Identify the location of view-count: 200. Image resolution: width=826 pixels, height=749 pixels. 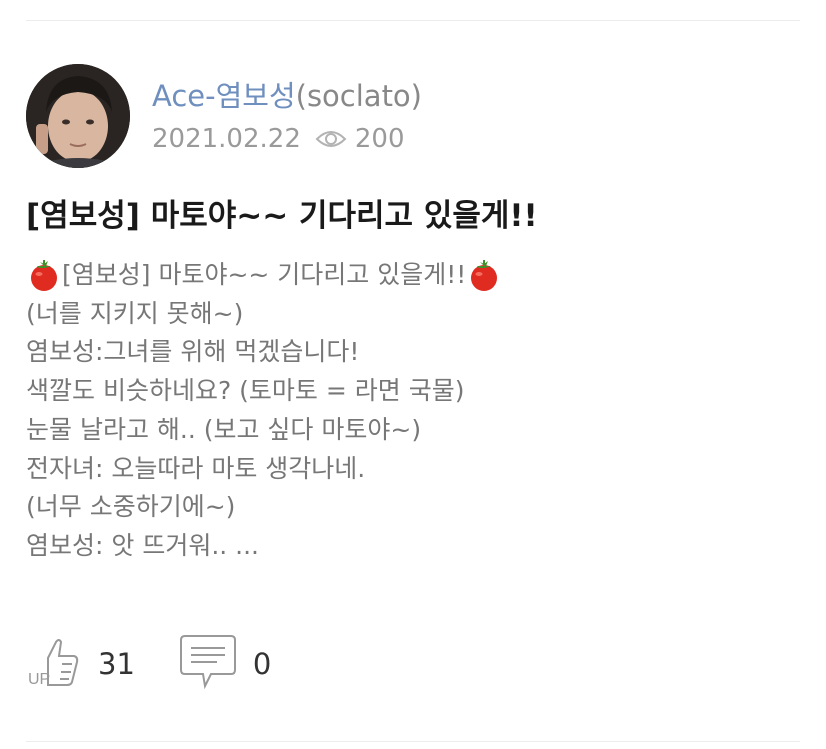
(379, 139).